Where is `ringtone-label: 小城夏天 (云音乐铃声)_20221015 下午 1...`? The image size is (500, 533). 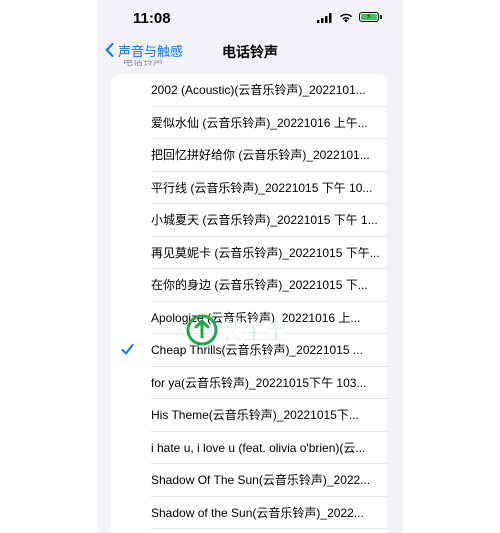
ringtone-label: 小城夏天 (云音乐铃声)_20221015 下午 1... is located at coordinates (264, 220).